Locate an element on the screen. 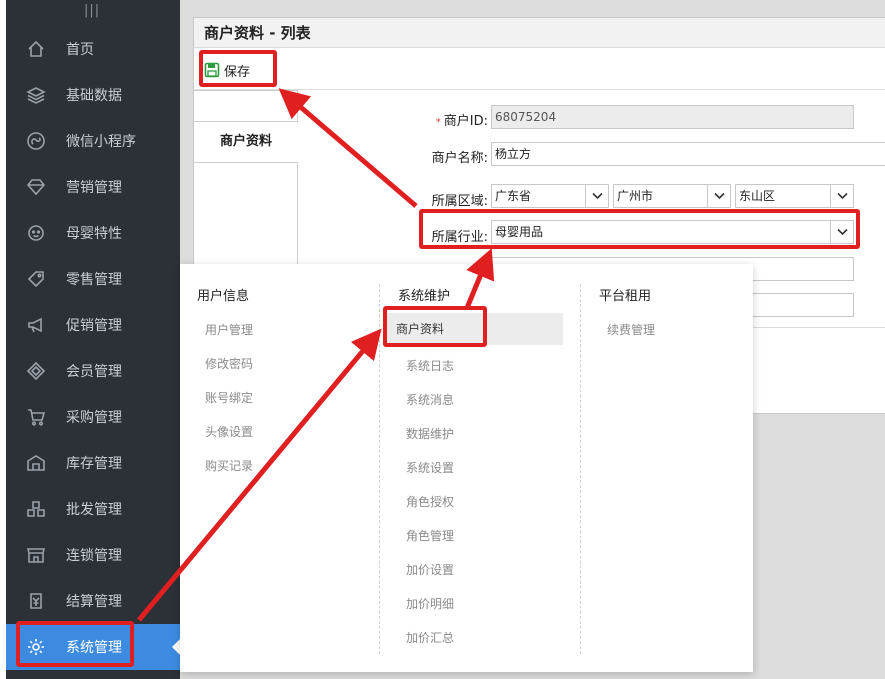 The height and width of the screenshot is (679, 885). menu-item-account-bind: 账号绑定 is located at coordinates (229, 397).